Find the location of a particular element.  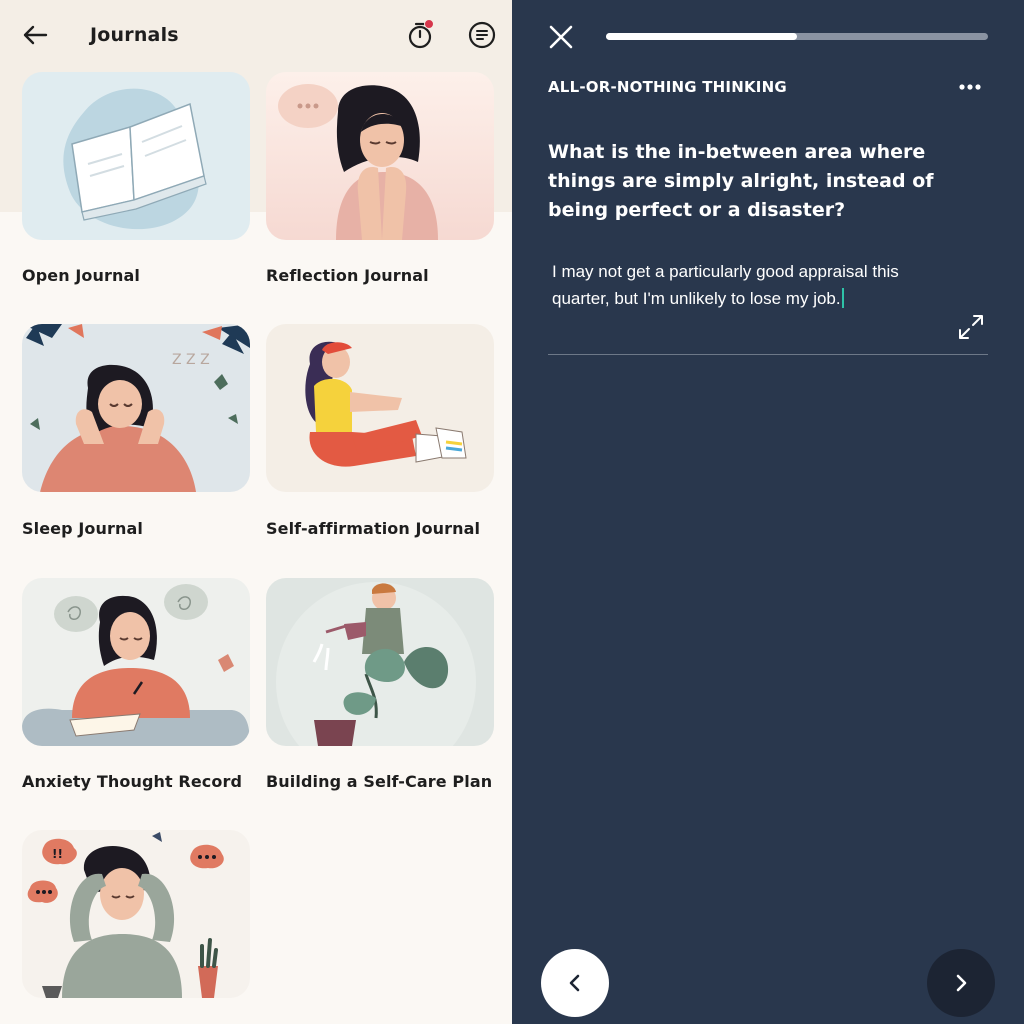

sitting-woman-illustration-icon is located at coordinates (380, 408).